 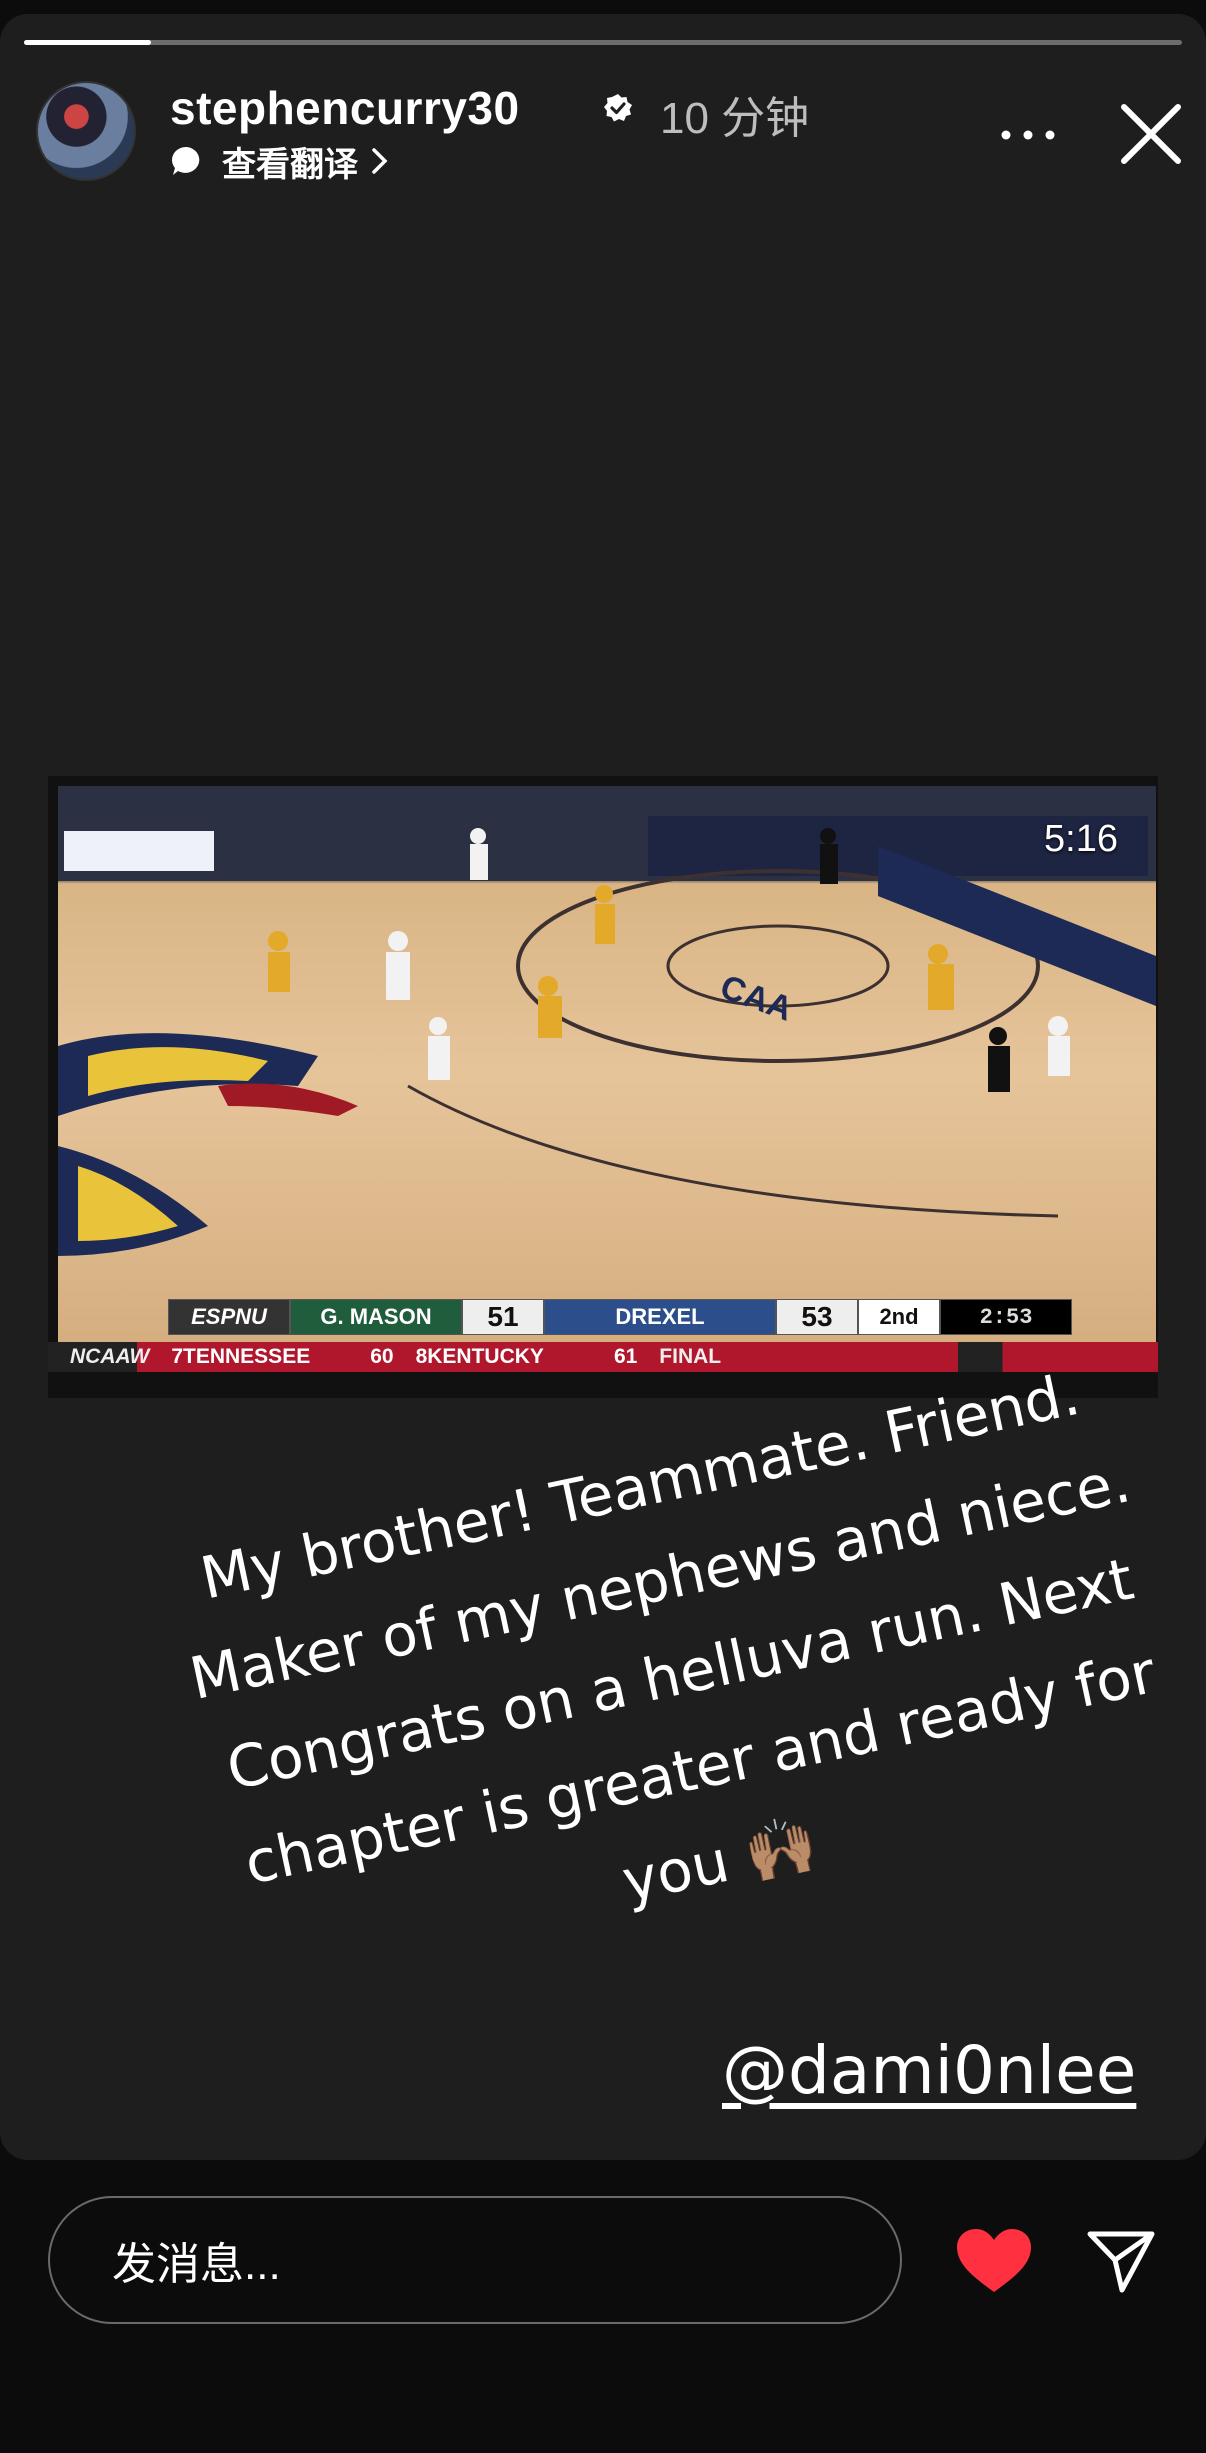 I want to click on avatar, so click(x=86, y=131).